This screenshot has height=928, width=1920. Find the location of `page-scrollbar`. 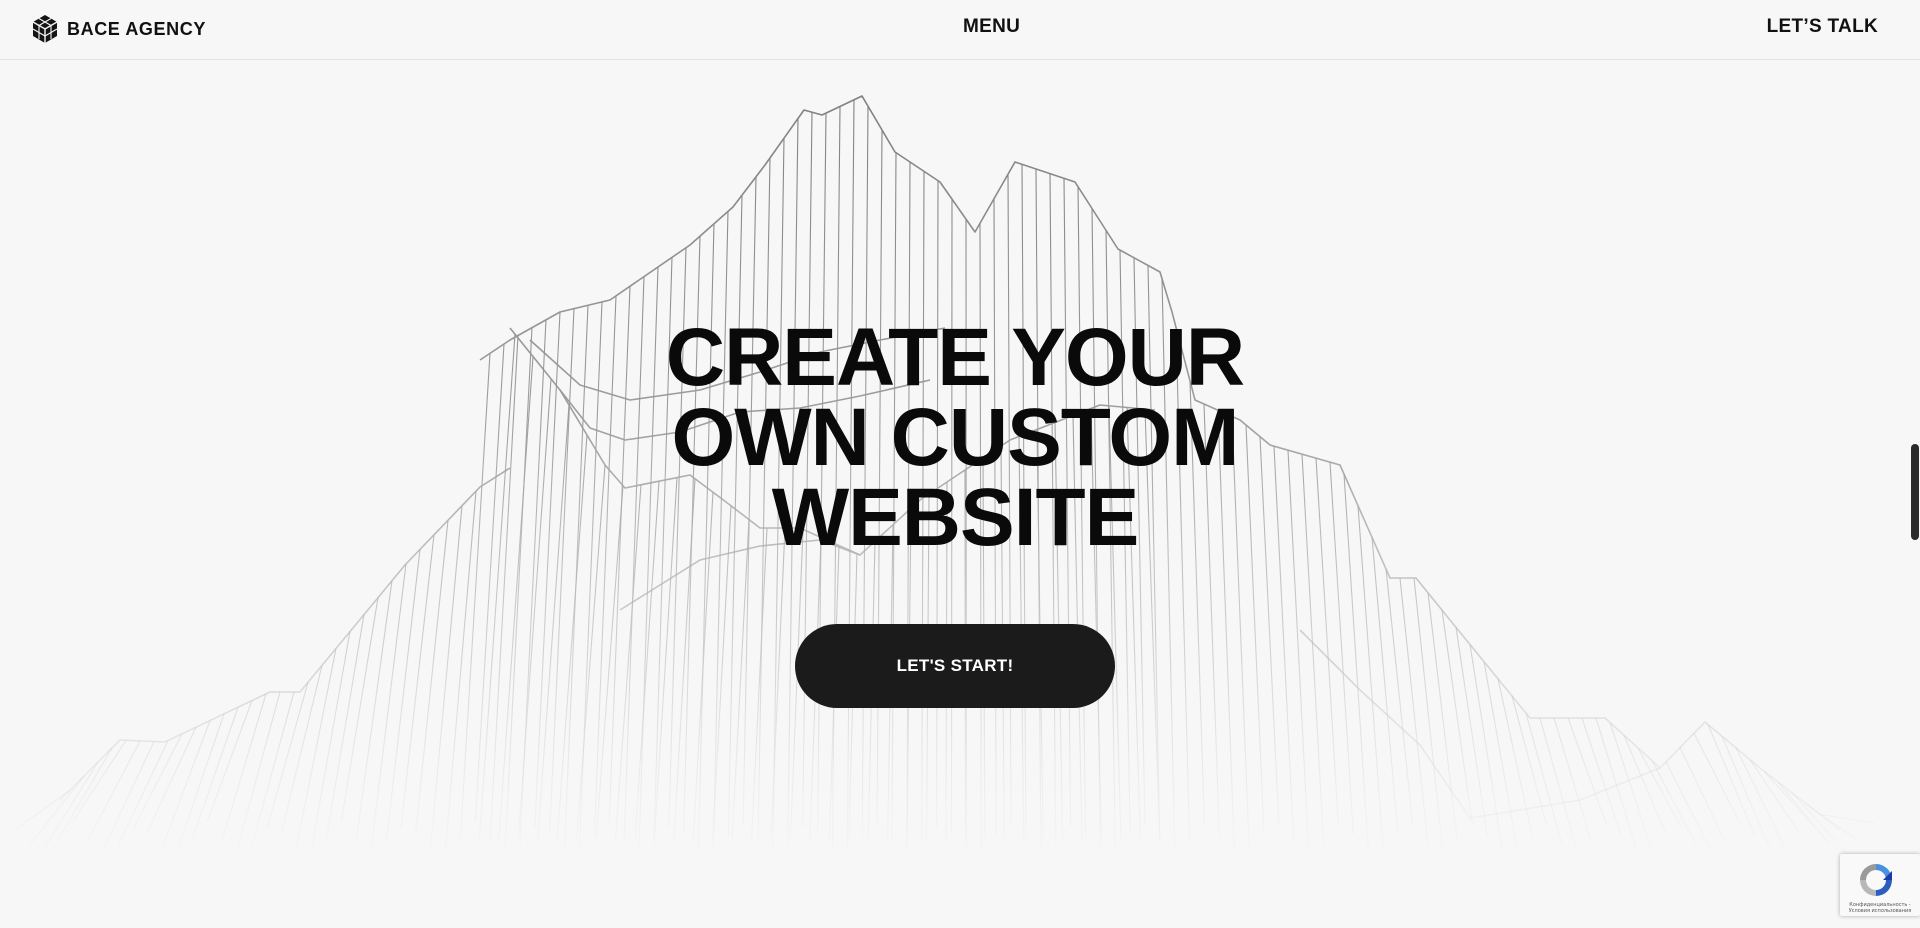

page-scrollbar is located at coordinates (1915, 494).